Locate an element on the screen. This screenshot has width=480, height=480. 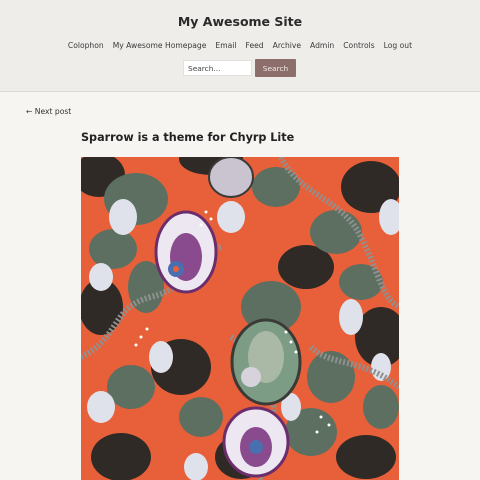
nav-link-feed: Feed is located at coordinates (255, 45).